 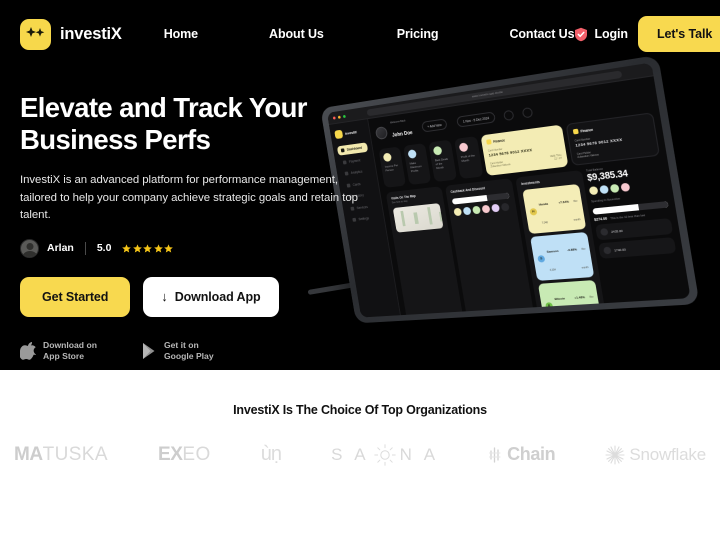 I want to click on investment-pct: -3.88%, so click(x=572, y=250).